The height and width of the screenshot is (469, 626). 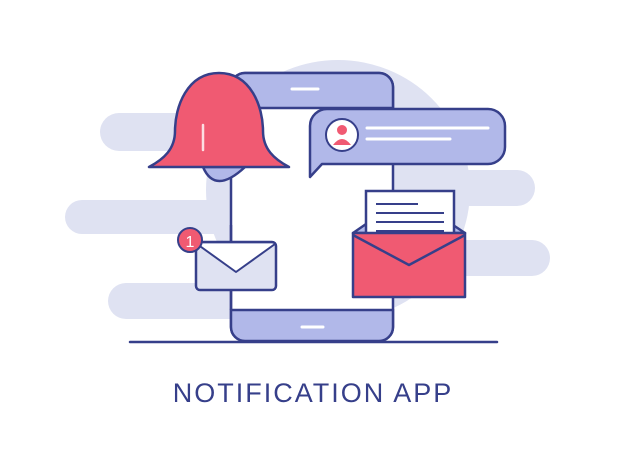 I want to click on user-avatar-icon, so click(x=342, y=135).